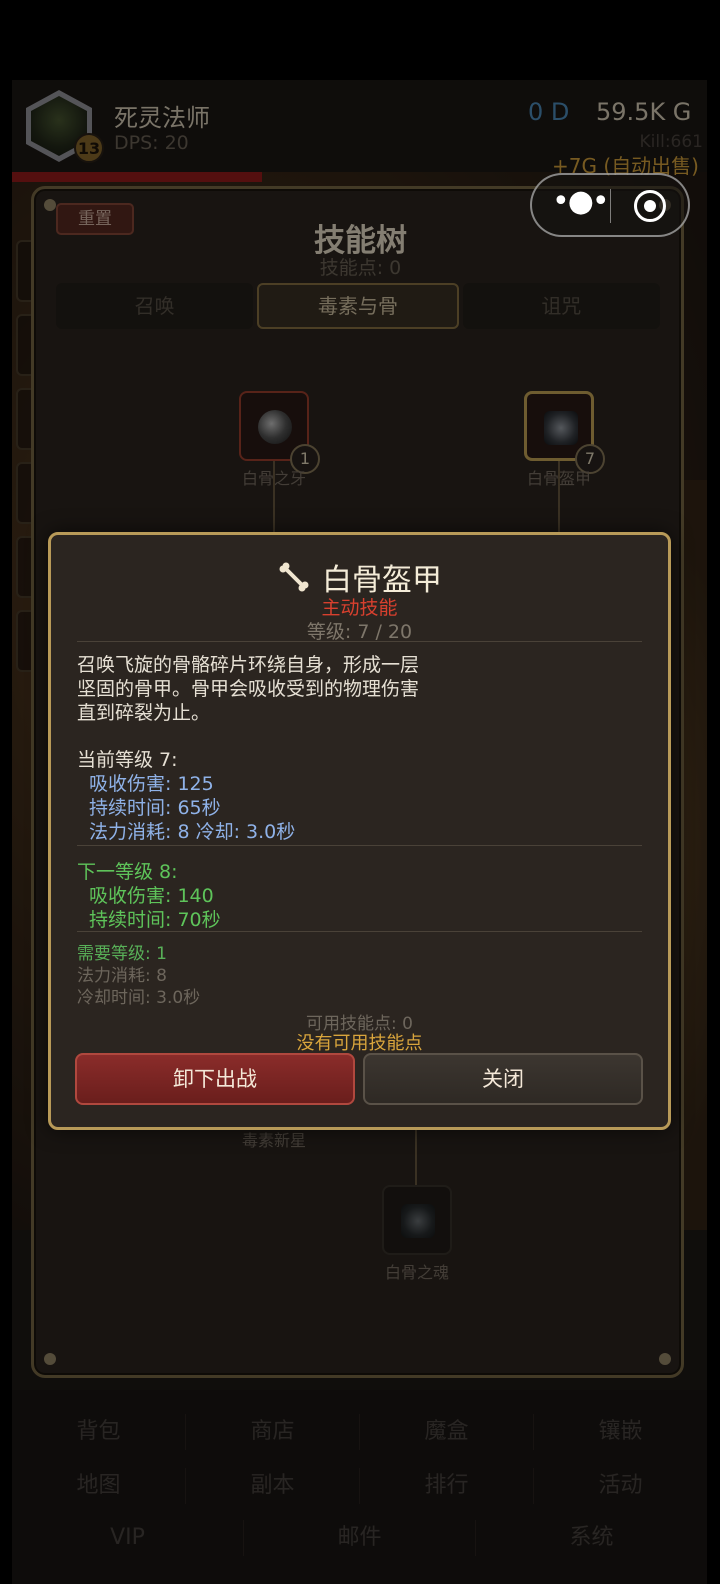 This screenshot has height=1584, width=720. Describe the element at coordinates (127, 872) in the screenshot. I see `next-level-header: 下一等级 8:` at that location.